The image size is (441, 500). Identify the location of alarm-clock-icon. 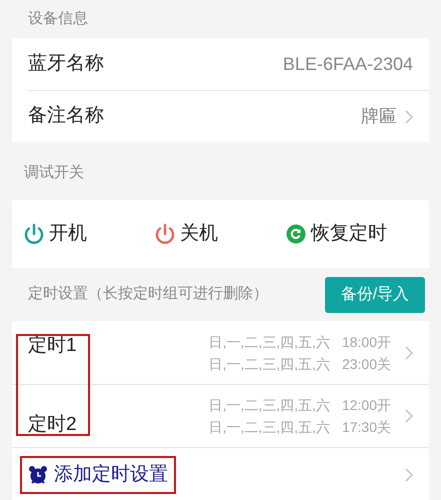
(38, 475).